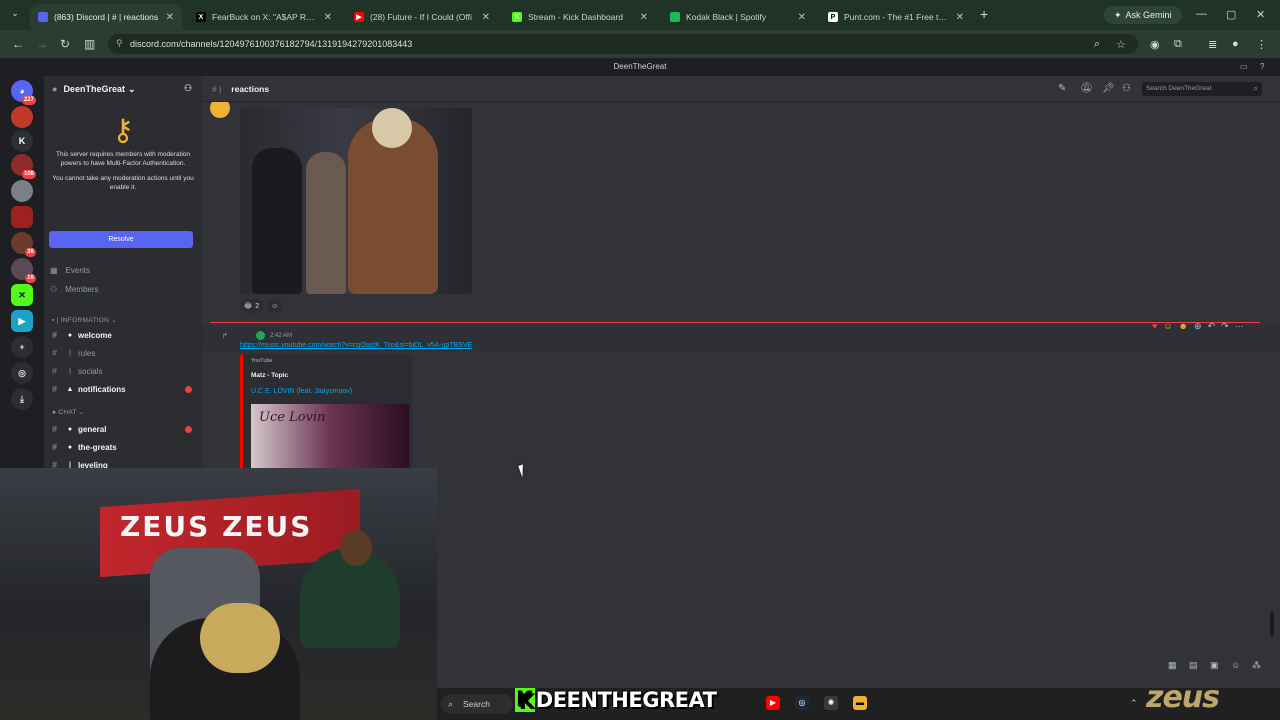 The image size is (1280, 720). I want to click on forward-icon: ↷, so click(1225, 326).